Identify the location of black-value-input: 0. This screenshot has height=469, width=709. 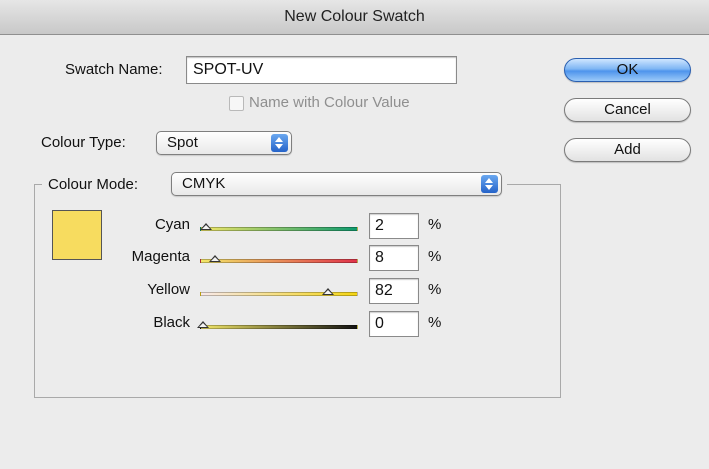
(394, 324).